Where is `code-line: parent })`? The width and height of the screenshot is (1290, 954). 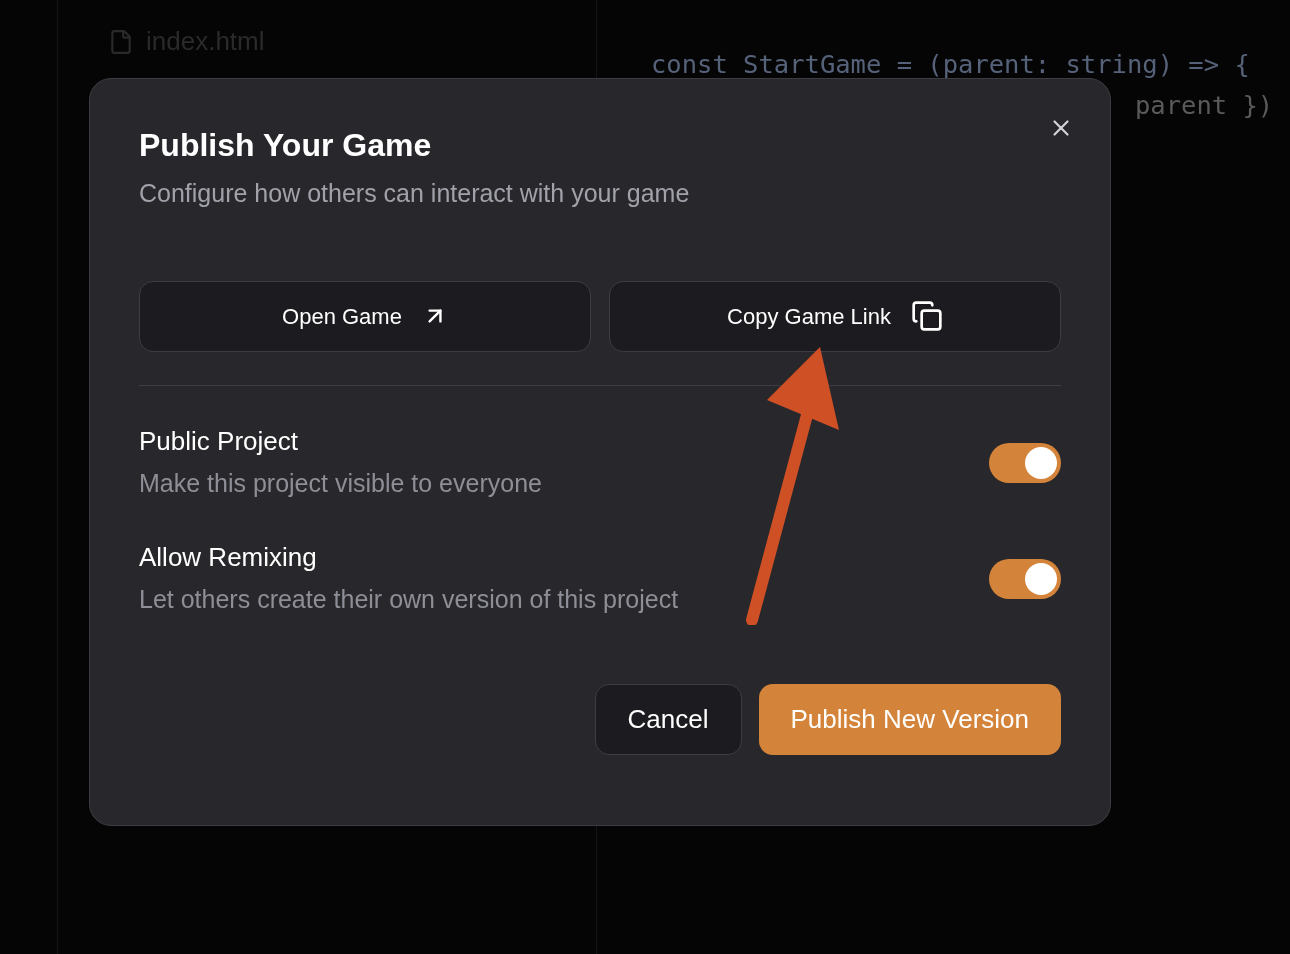 code-line: parent }) is located at coordinates (1204, 105).